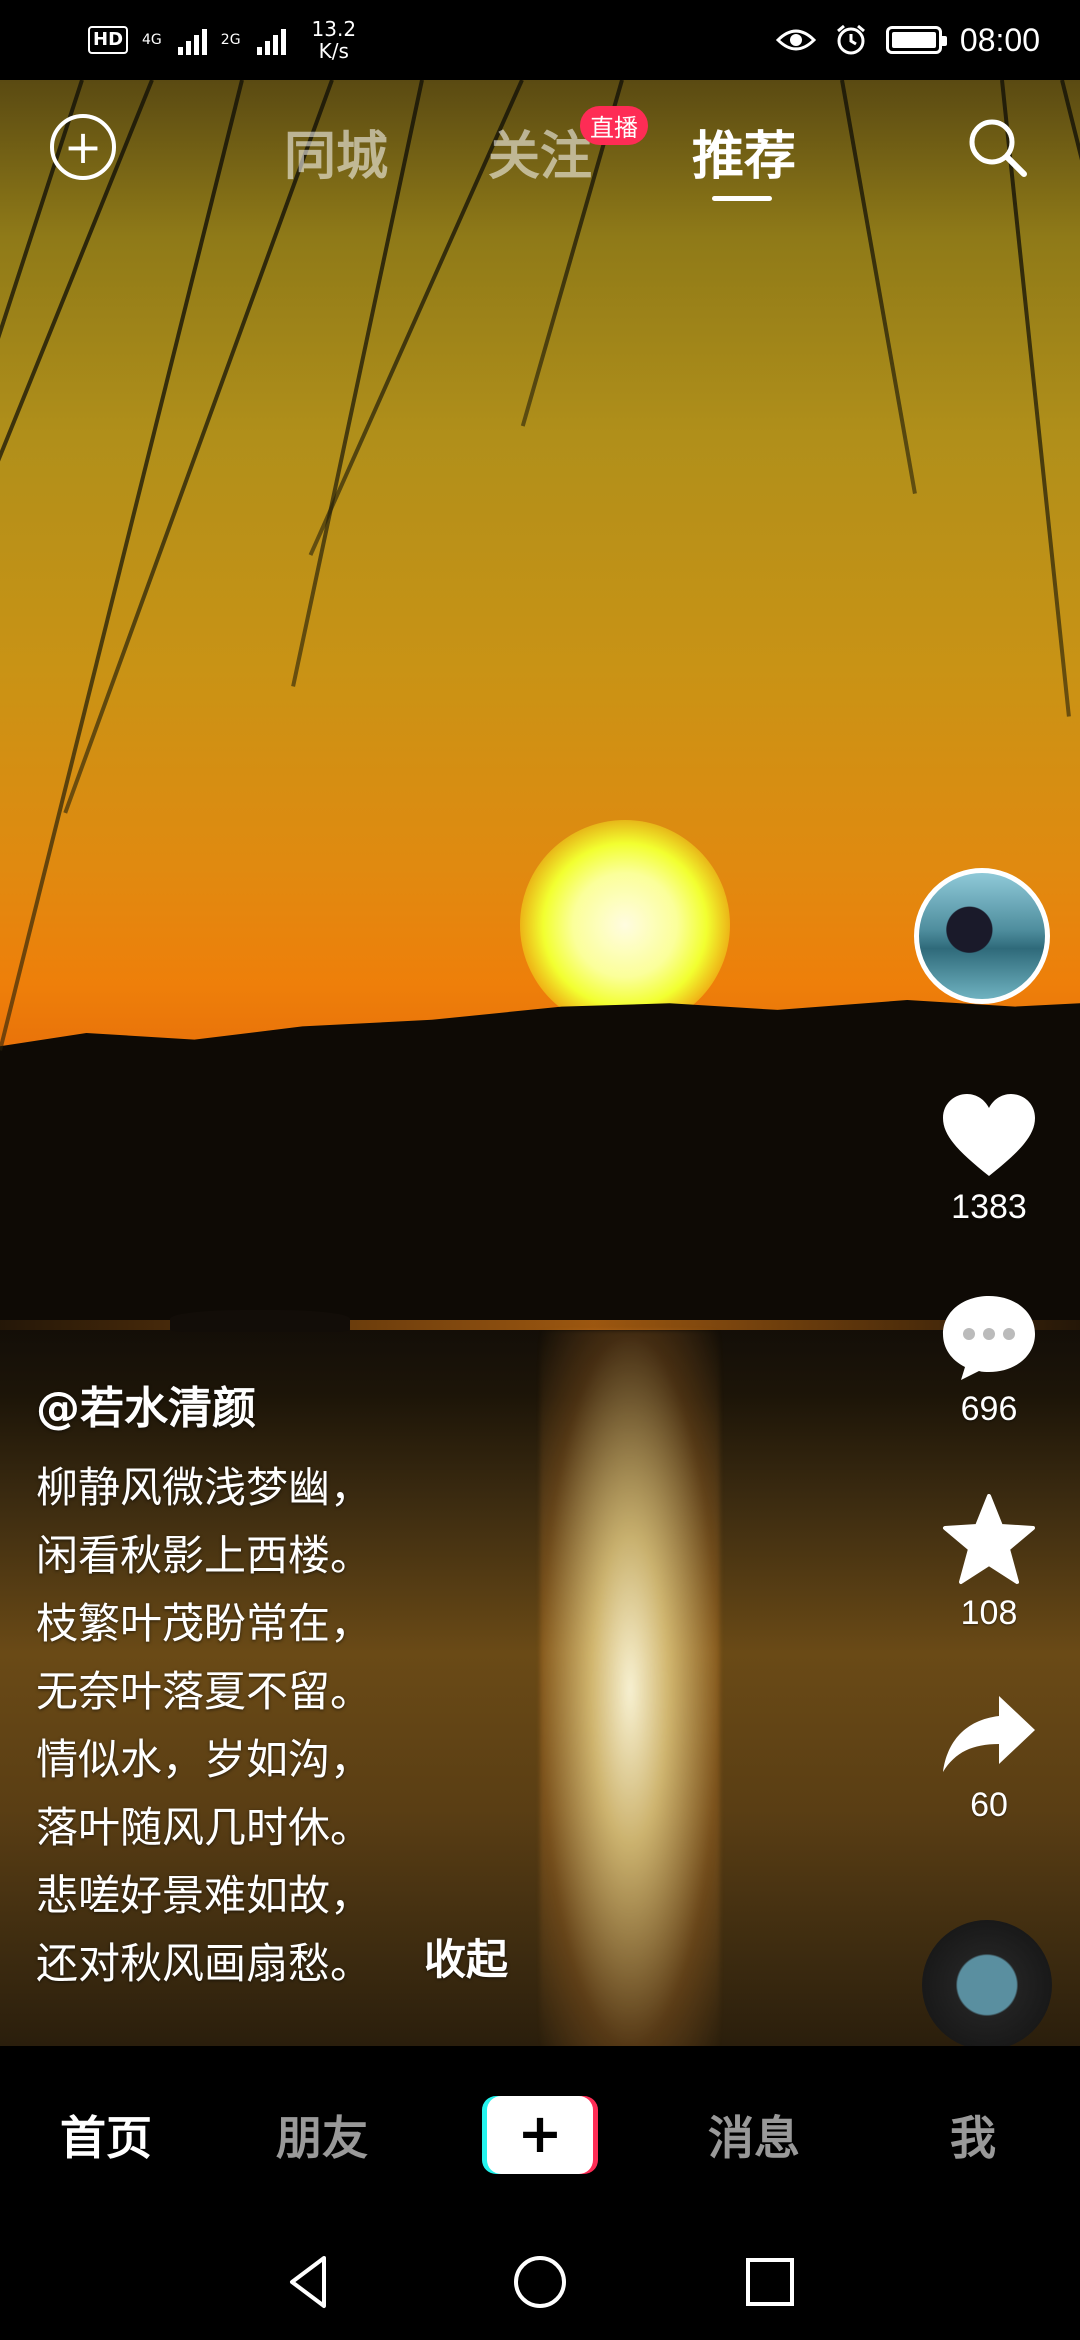  I want to click on bottom-nav: 首页 朋友 + 消息 我, so click(540, 2135).